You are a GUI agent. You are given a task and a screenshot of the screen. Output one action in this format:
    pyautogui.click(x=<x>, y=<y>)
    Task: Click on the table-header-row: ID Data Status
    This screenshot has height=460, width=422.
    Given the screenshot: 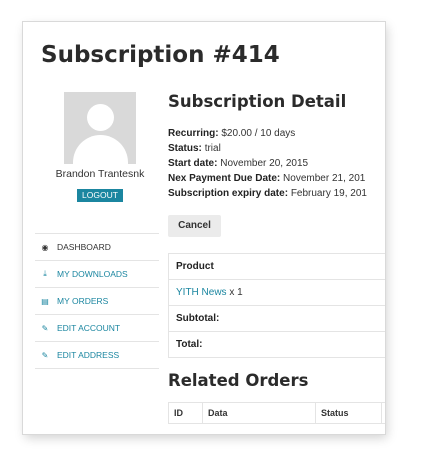 What is the action you would take?
    pyautogui.click(x=277, y=413)
    